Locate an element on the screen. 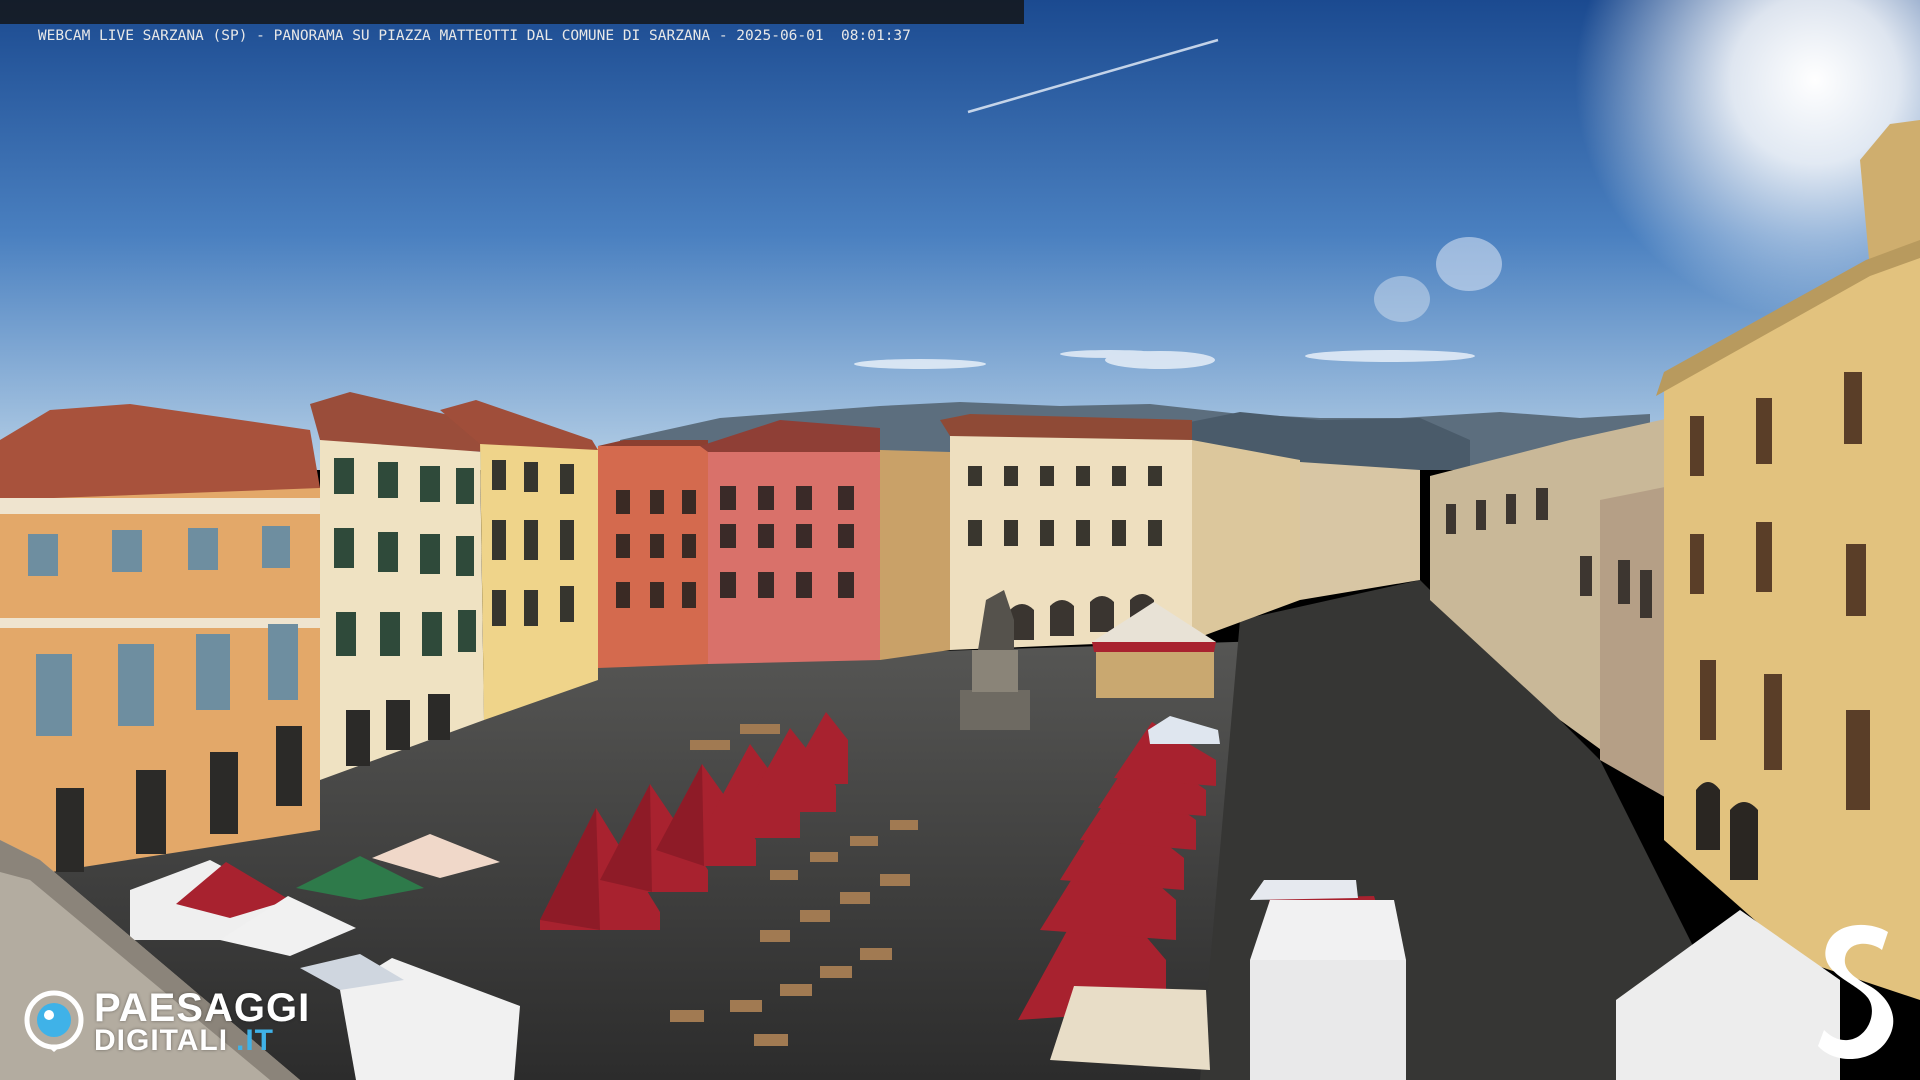 The height and width of the screenshot is (1080, 1920). paesaggi-digitali-logo: PAESAGGI DIGITALI .IT is located at coordinates (179, 1021).